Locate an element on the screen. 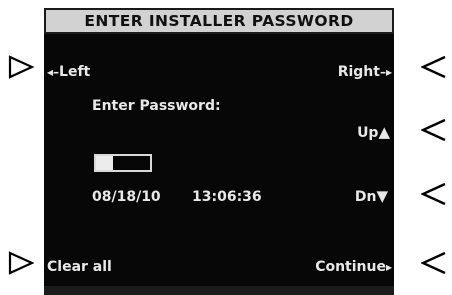  down-triangle-icon: ▼ is located at coordinates (382, 196).